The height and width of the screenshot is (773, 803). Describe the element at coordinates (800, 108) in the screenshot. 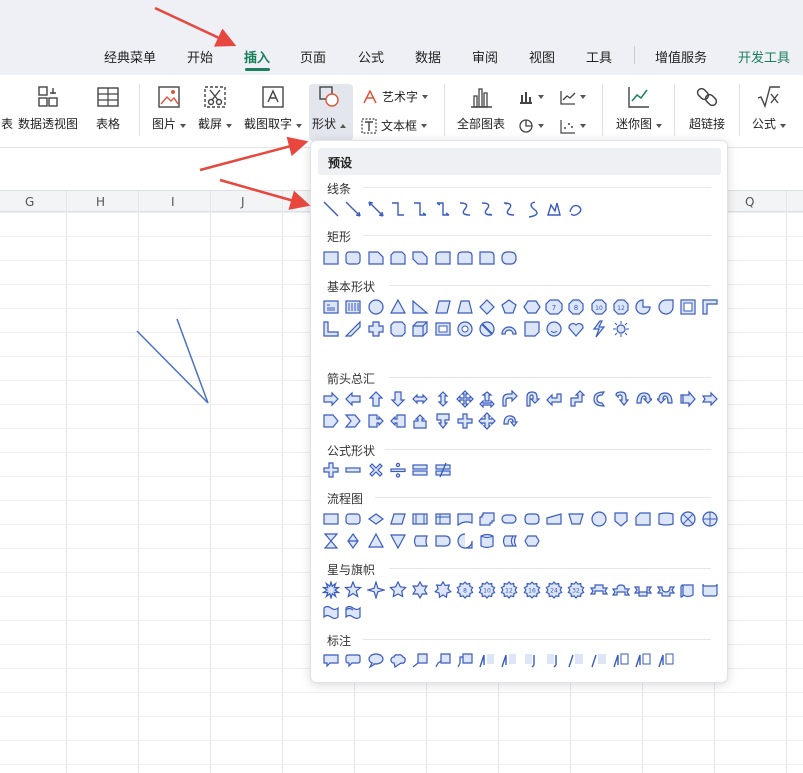

I see `symbol-button: 符` at that location.